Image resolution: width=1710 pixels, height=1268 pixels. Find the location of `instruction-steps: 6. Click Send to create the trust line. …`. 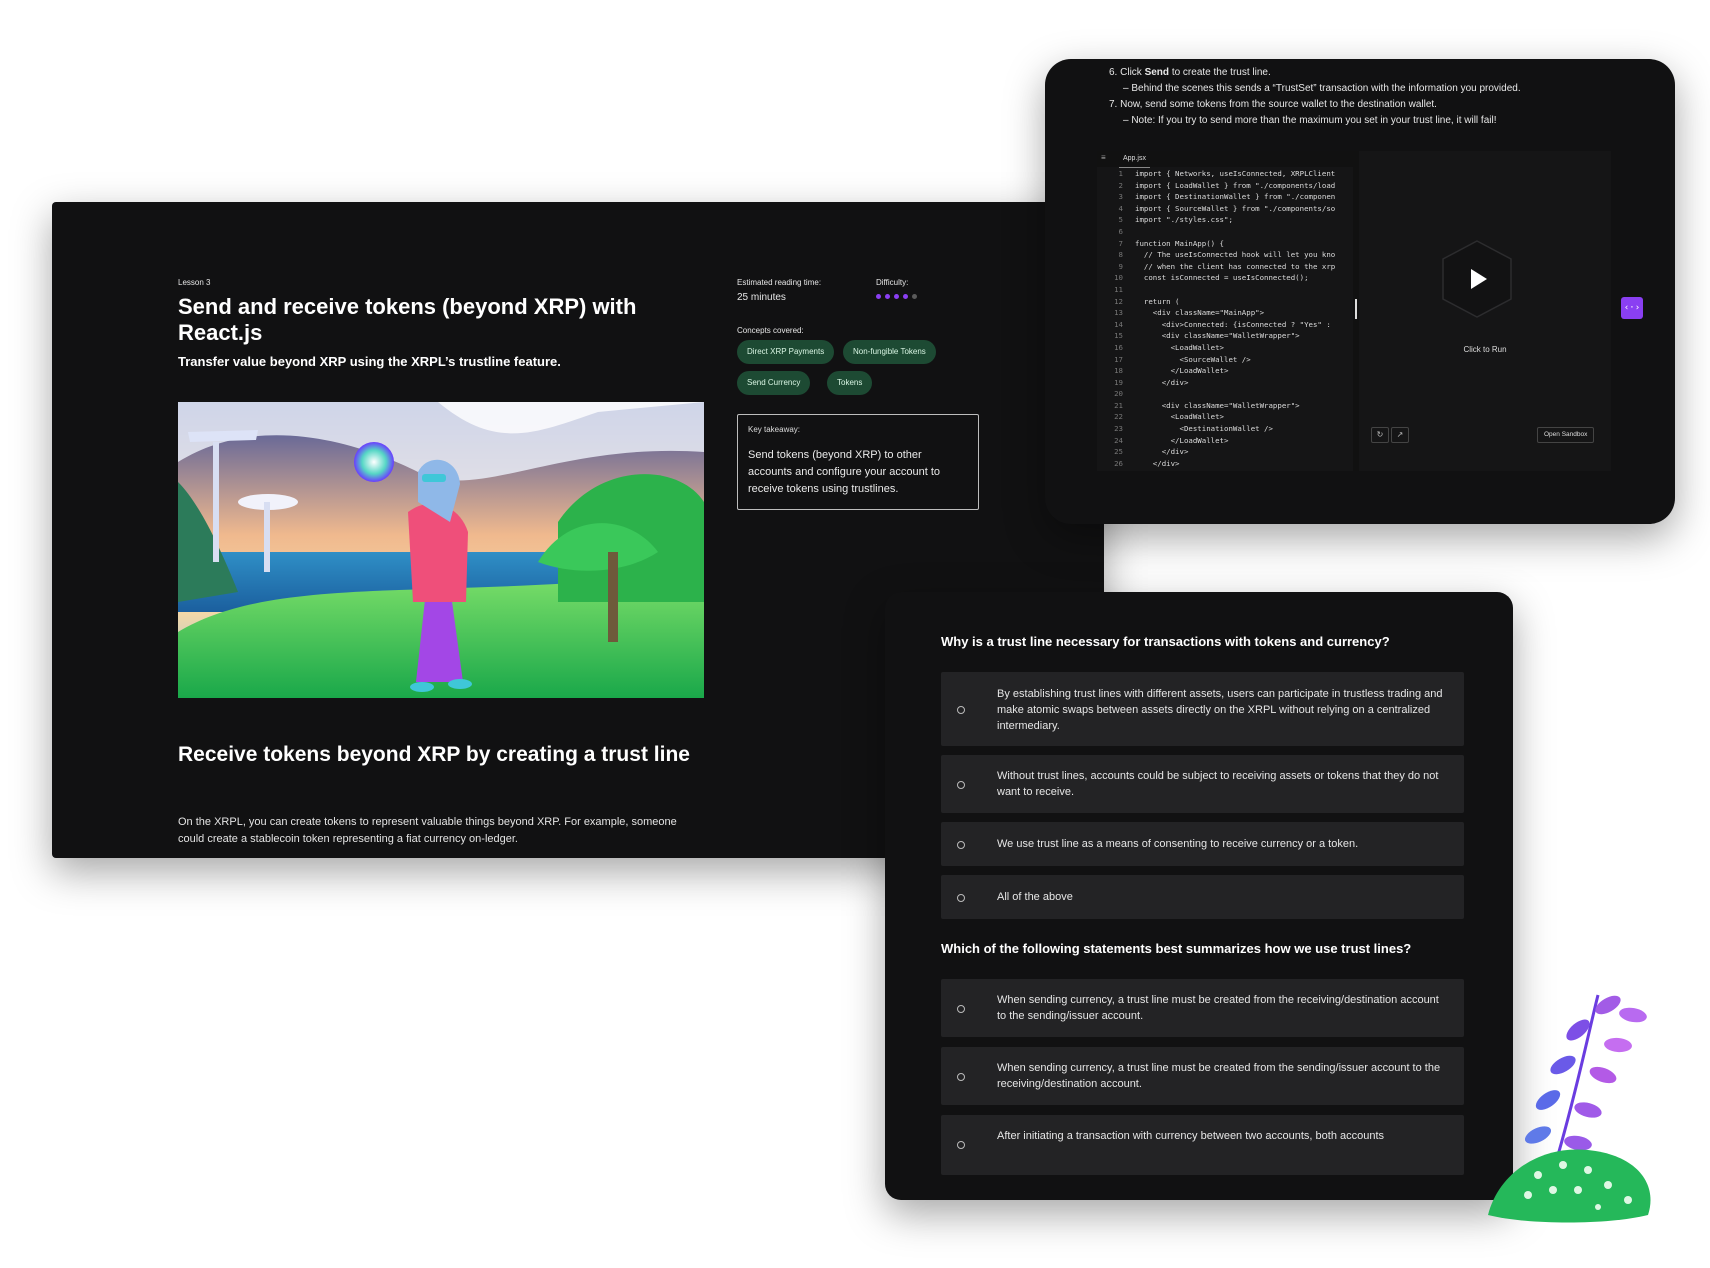

instruction-steps: 6. Click Send to create the trust line. … is located at coordinates (1389, 97).